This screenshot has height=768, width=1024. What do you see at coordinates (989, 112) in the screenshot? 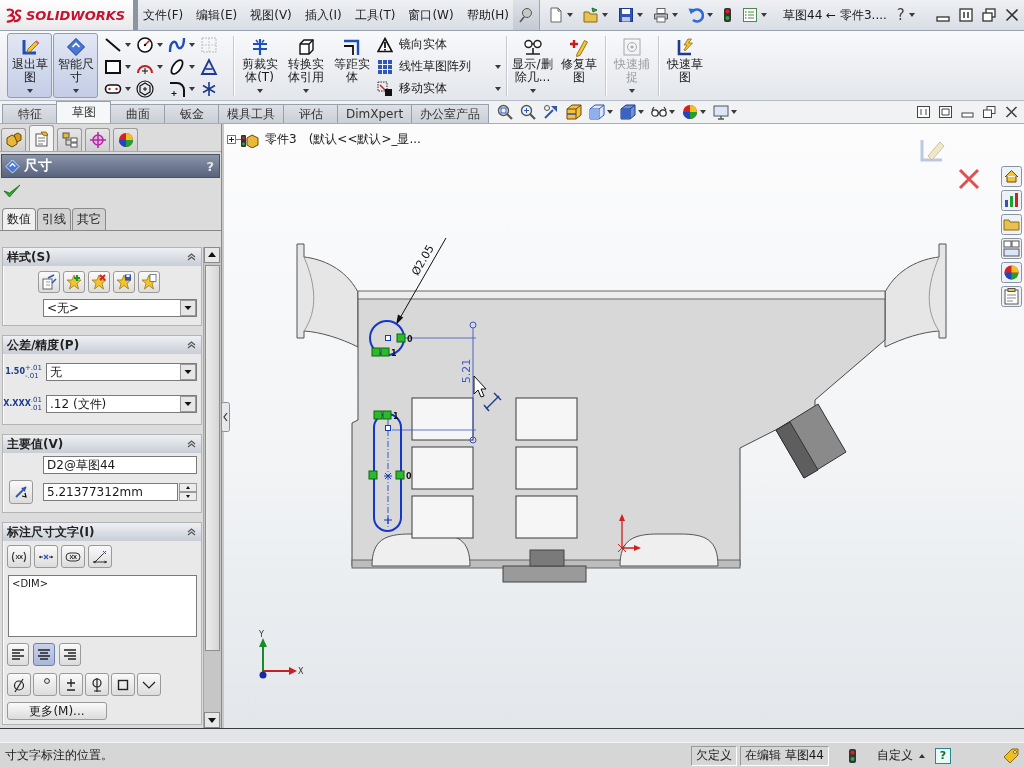
I see `restore-icon` at bounding box center [989, 112].